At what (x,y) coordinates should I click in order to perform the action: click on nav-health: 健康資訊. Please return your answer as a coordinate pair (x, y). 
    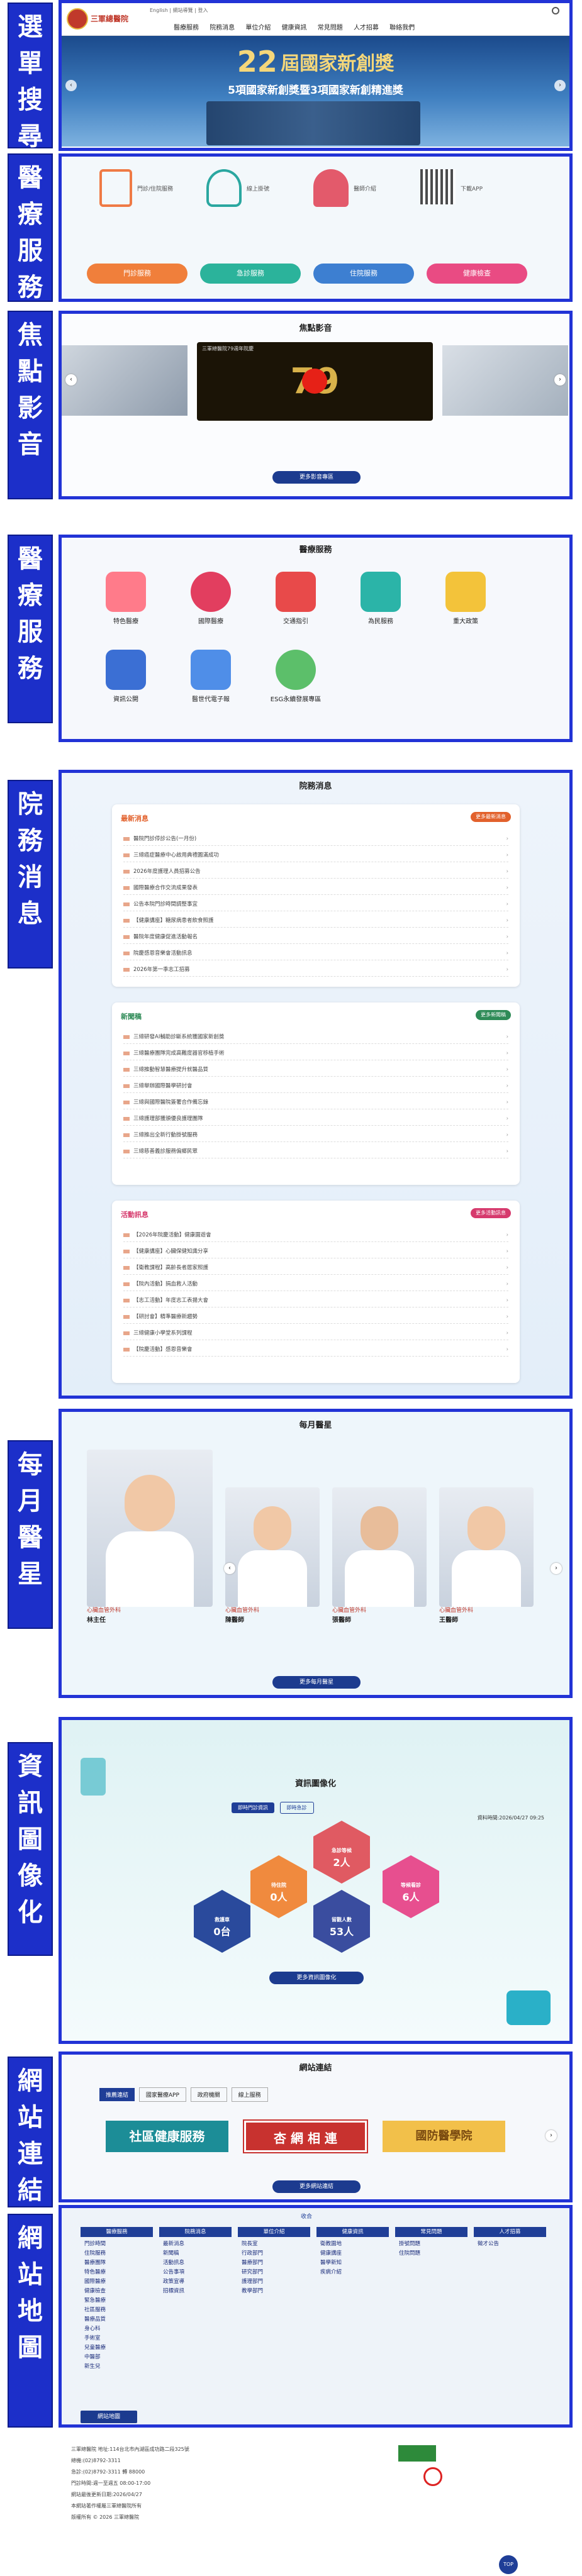
    Looking at the image, I should click on (294, 28).